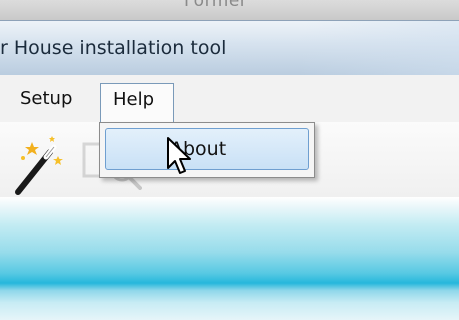 This screenshot has height=320, width=459. I want to click on help-dropdown-menu: About, so click(207, 150).